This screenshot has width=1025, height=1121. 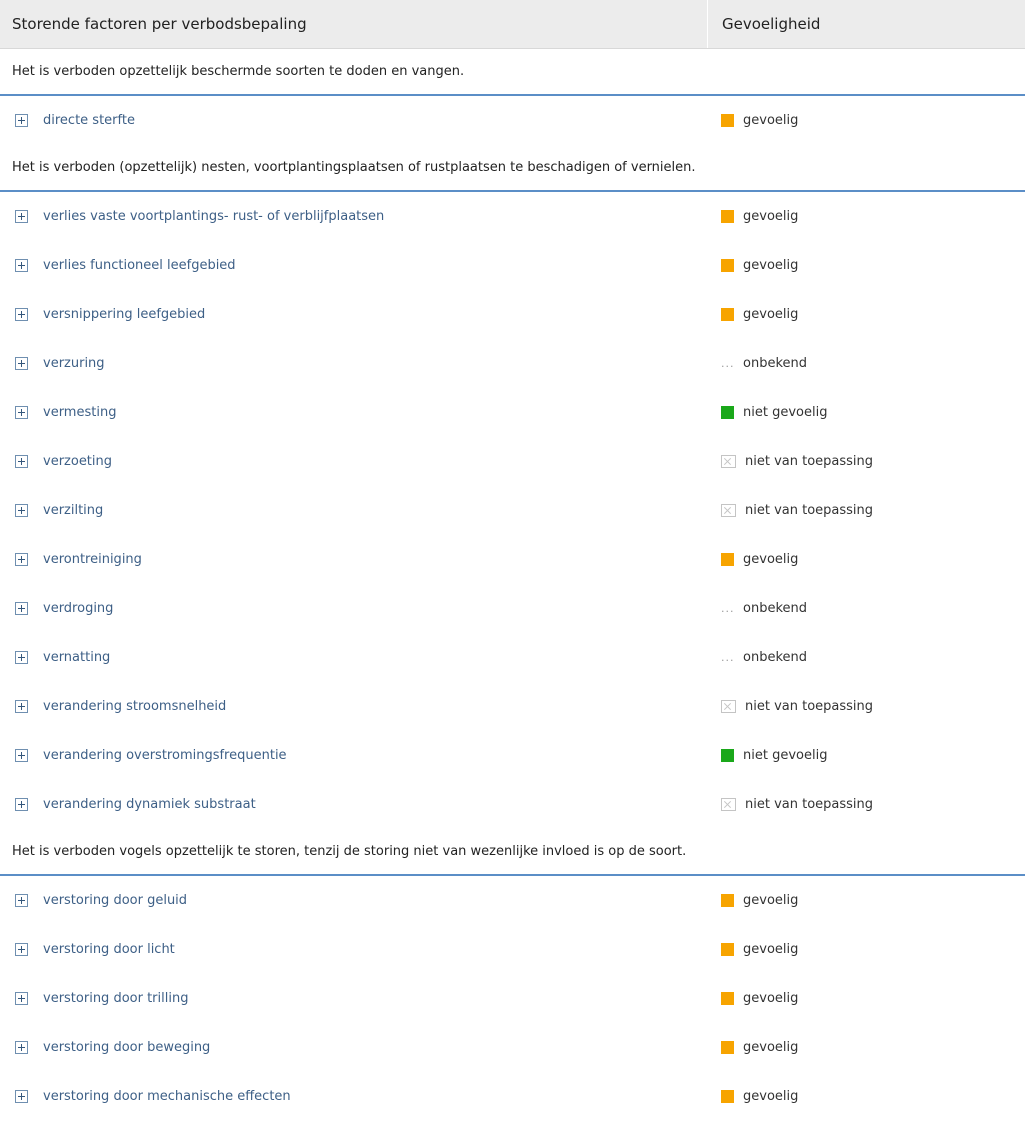 I want to click on table-row: verdroging... onbekend, so click(x=512, y=608).